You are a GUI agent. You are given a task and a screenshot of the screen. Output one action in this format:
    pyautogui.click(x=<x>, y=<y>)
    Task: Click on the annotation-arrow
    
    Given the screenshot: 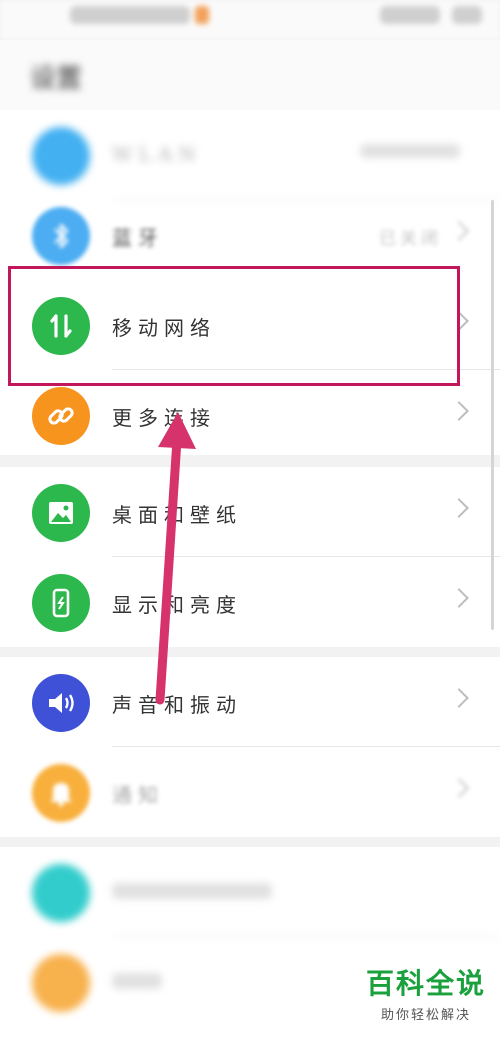 What is the action you would take?
    pyautogui.click(x=175, y=558)
    